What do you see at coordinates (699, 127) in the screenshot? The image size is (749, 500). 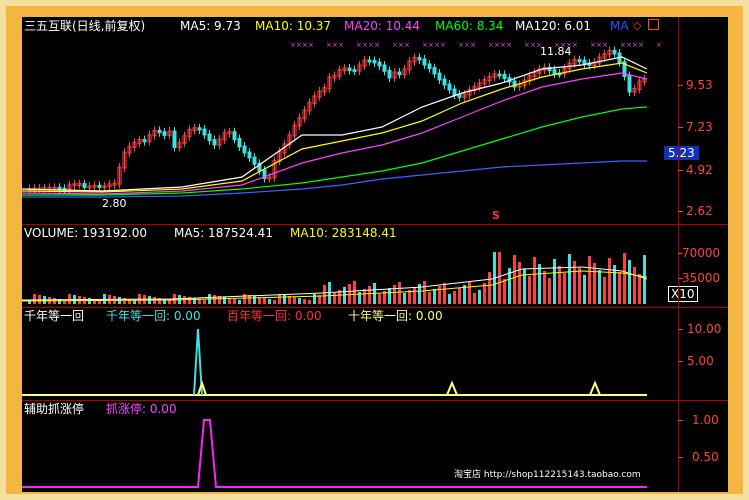 I see `price-label-2: 7.23` at bounding box center [699, 127].